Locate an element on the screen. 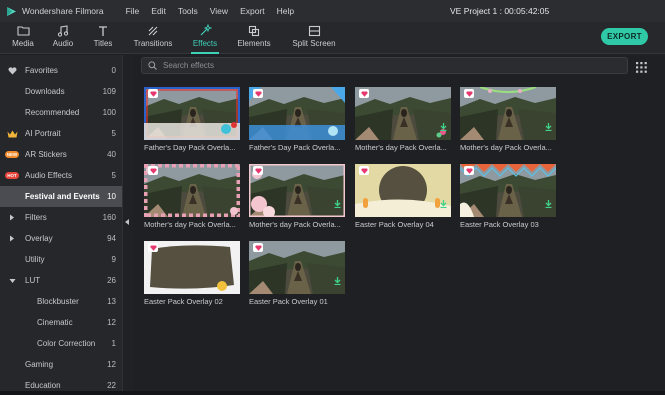 Image resolution: width=665 pixels, height=395 pixels. tab-transitions: Transitions is located at coordinates (153, 38).